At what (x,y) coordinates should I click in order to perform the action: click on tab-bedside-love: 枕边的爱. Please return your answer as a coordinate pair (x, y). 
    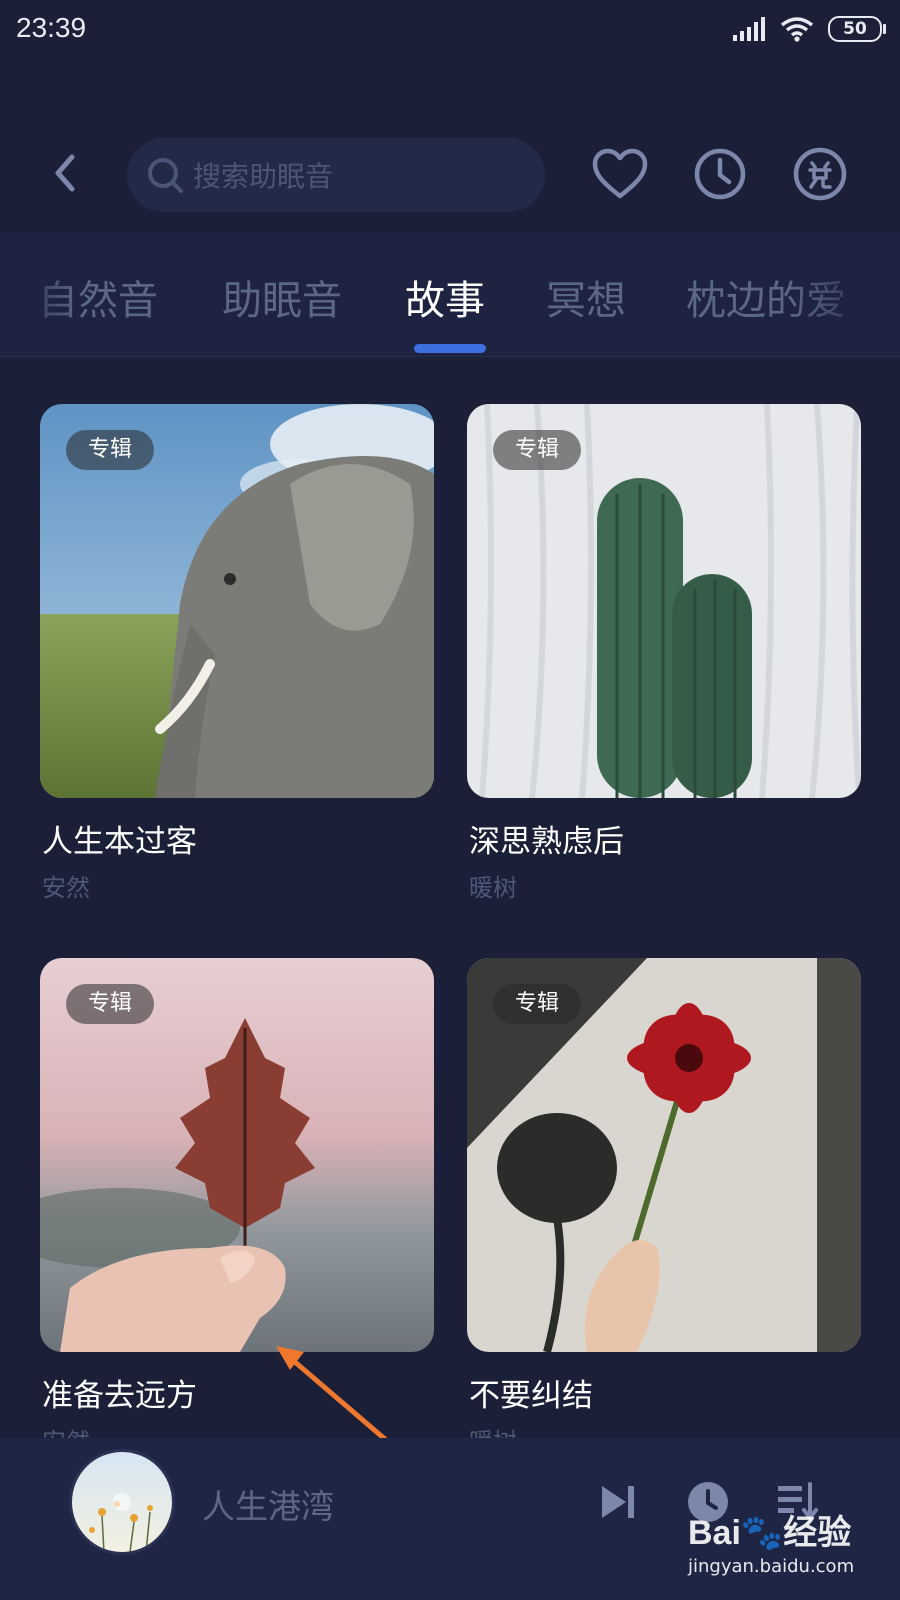
    Looking at the image, I should click on (766, 297).